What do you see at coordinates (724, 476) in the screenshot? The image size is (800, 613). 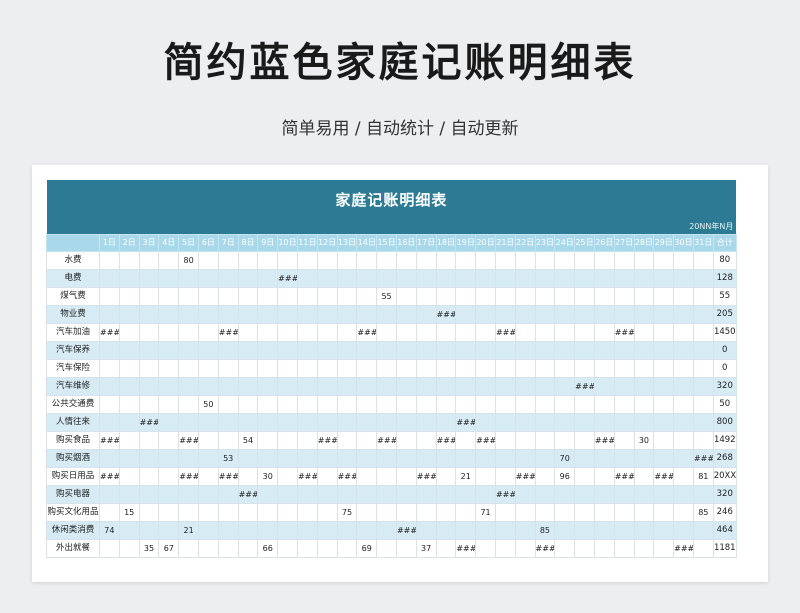 I see `total-cell: 20XX.0` at bounding box center [724, 476].